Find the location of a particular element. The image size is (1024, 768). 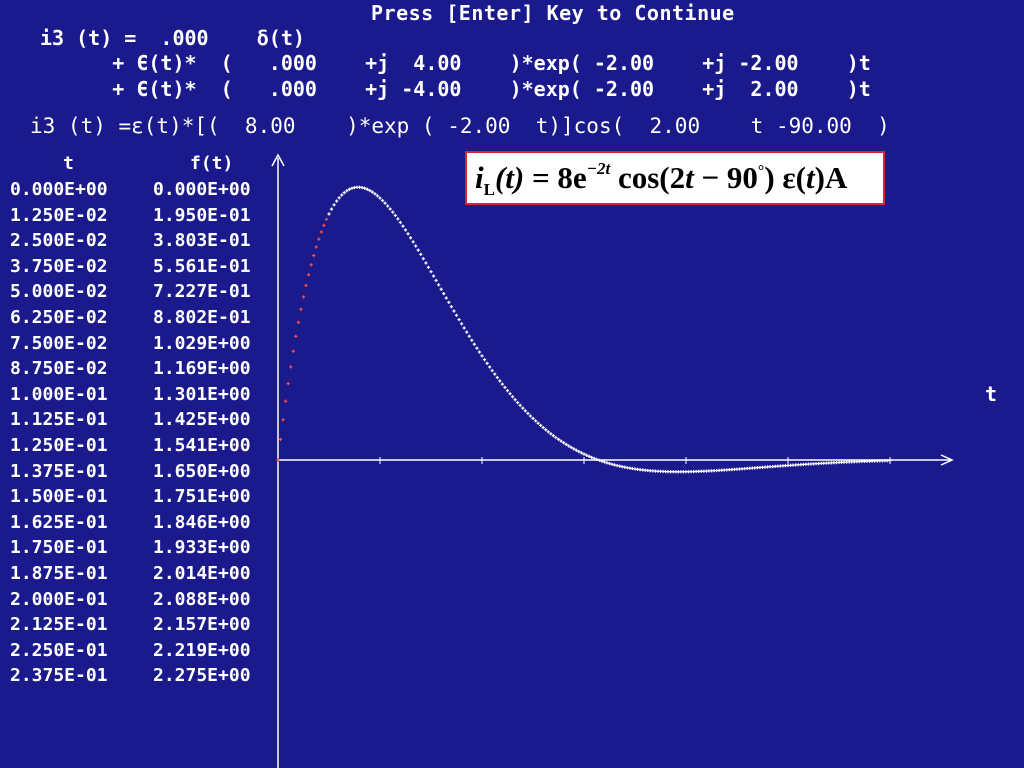

formula-t2: t is located at coordinates (689, 177).